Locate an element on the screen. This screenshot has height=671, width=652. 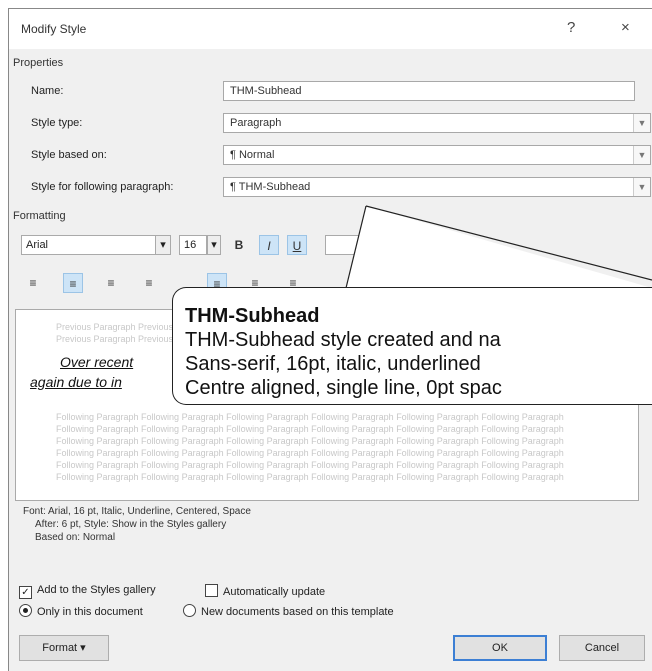
callout-line2: Sans-serif, 16pt, italic, underlined is located at coordinates (333, 364).